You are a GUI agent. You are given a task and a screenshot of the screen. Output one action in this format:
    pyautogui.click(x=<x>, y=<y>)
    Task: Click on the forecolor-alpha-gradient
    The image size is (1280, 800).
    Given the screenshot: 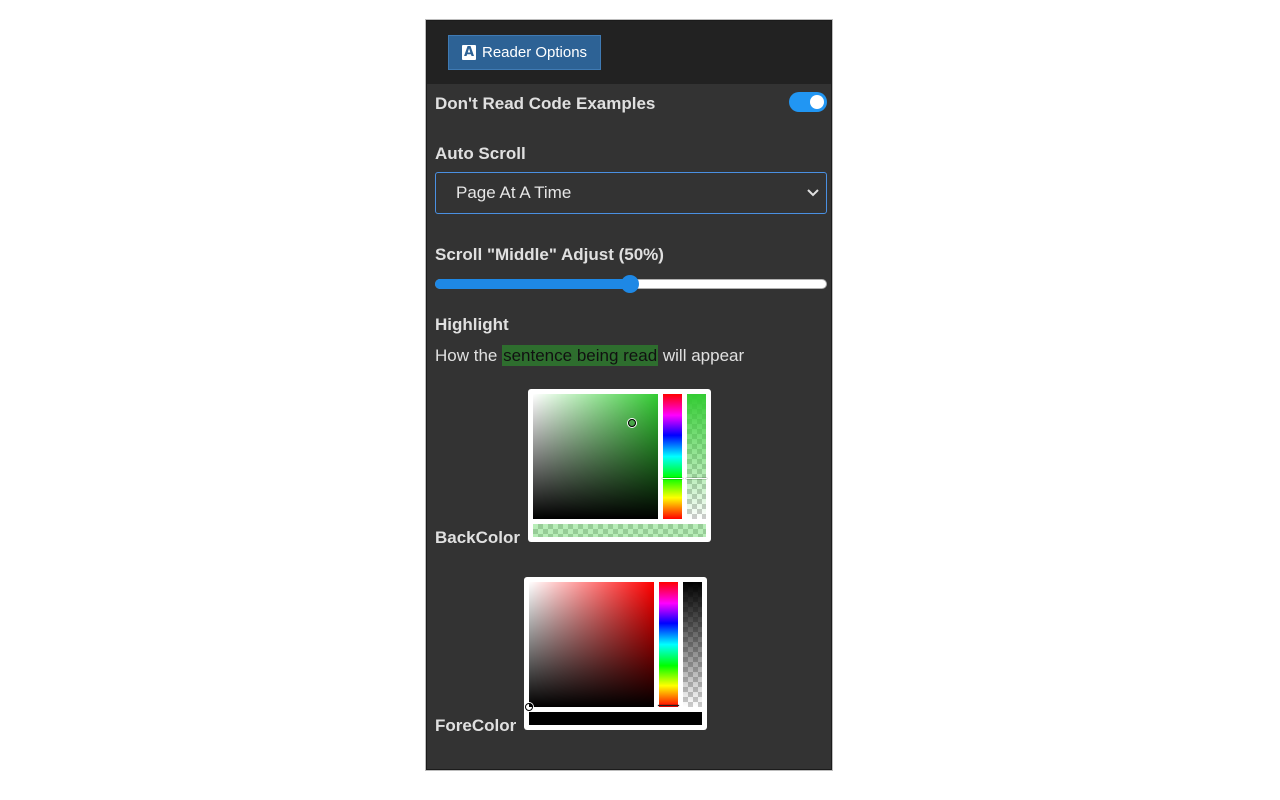 What is the action you would take?
    pyautogui.click(x=692, y=644)
    